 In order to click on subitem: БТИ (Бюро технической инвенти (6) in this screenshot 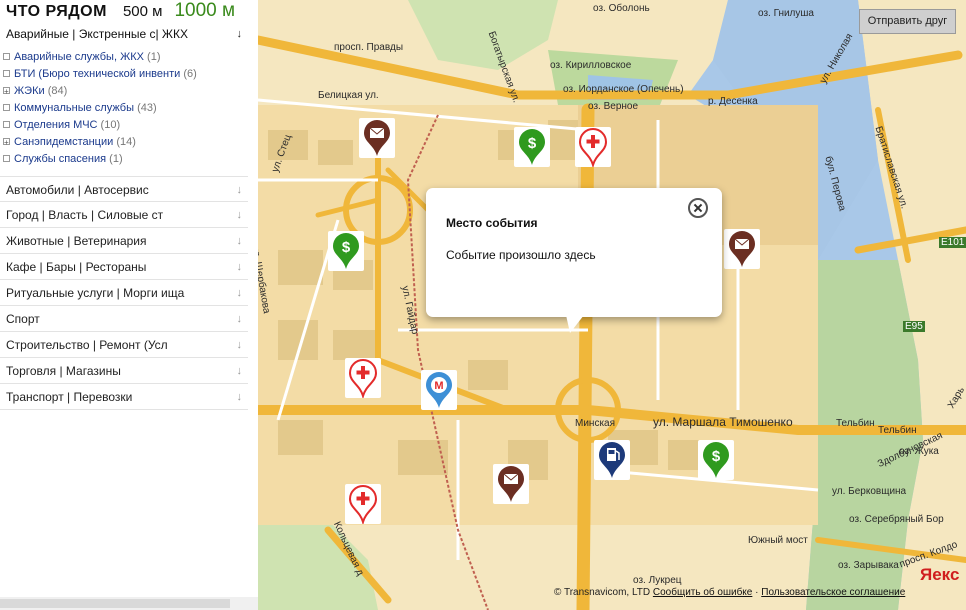, I will do `click(125, 74)`.